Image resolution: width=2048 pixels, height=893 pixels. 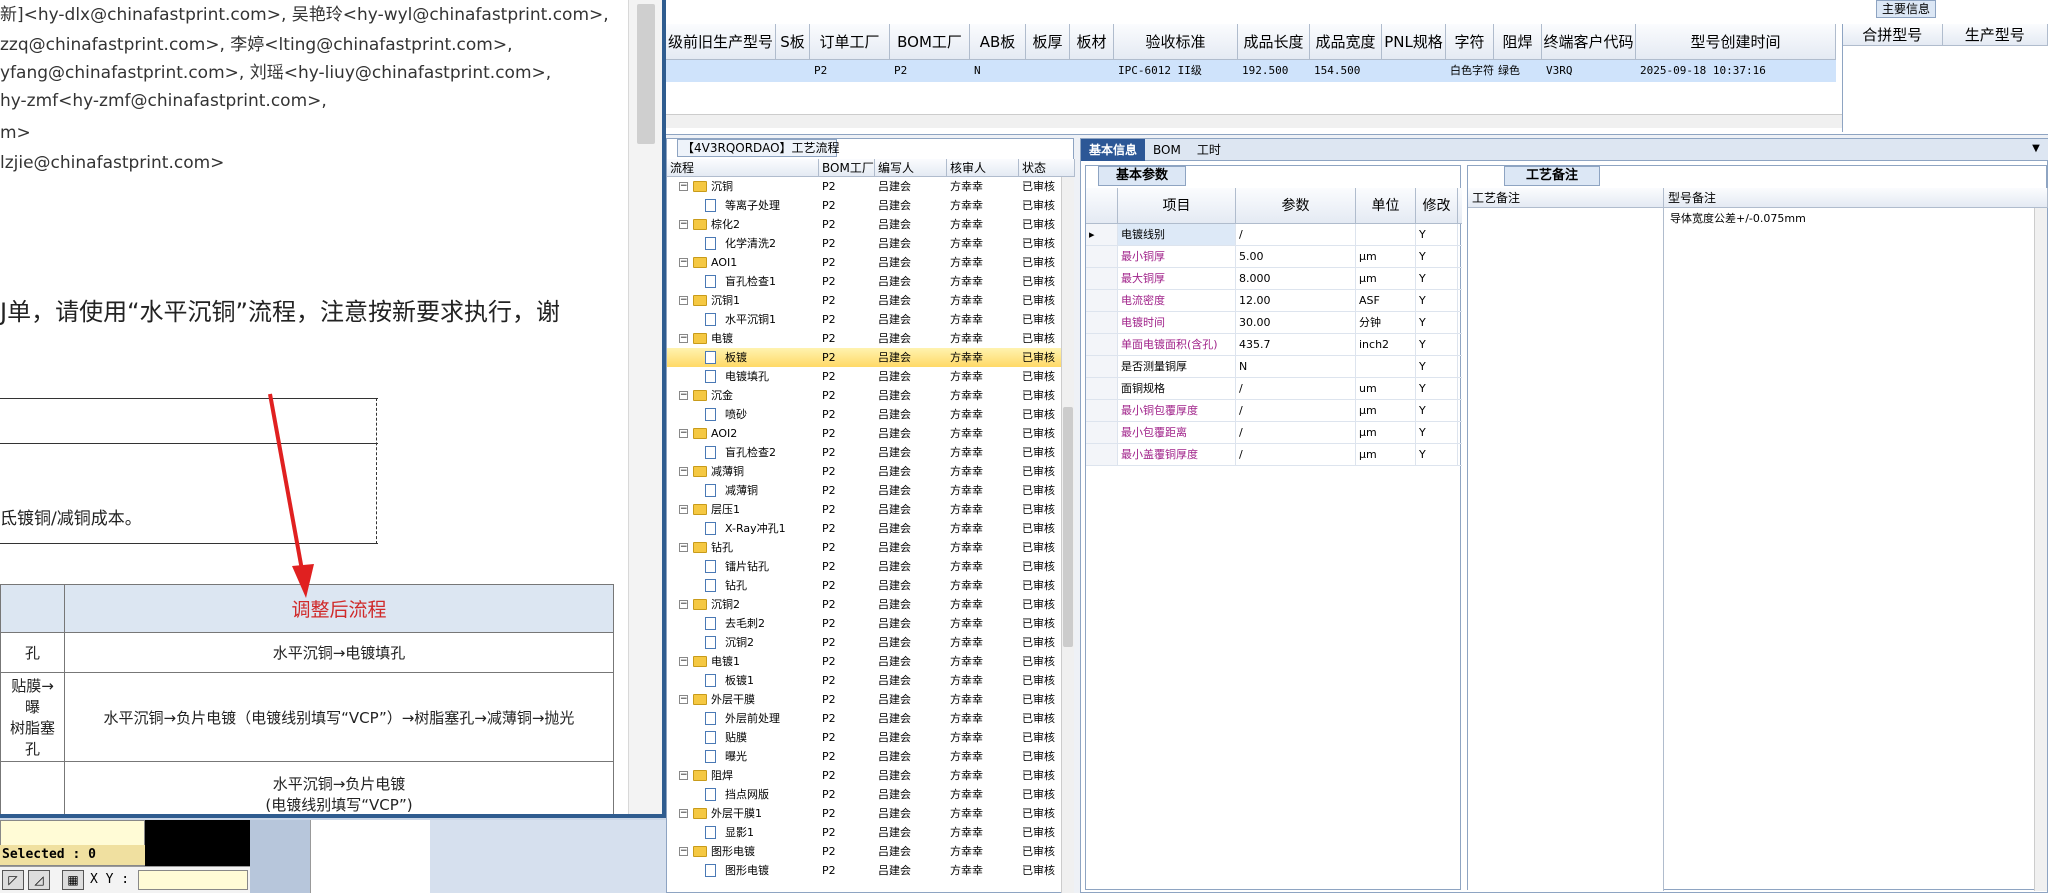 I want to click on main-info-col-header: 终端客户代码, so click(x=1589, y=42).